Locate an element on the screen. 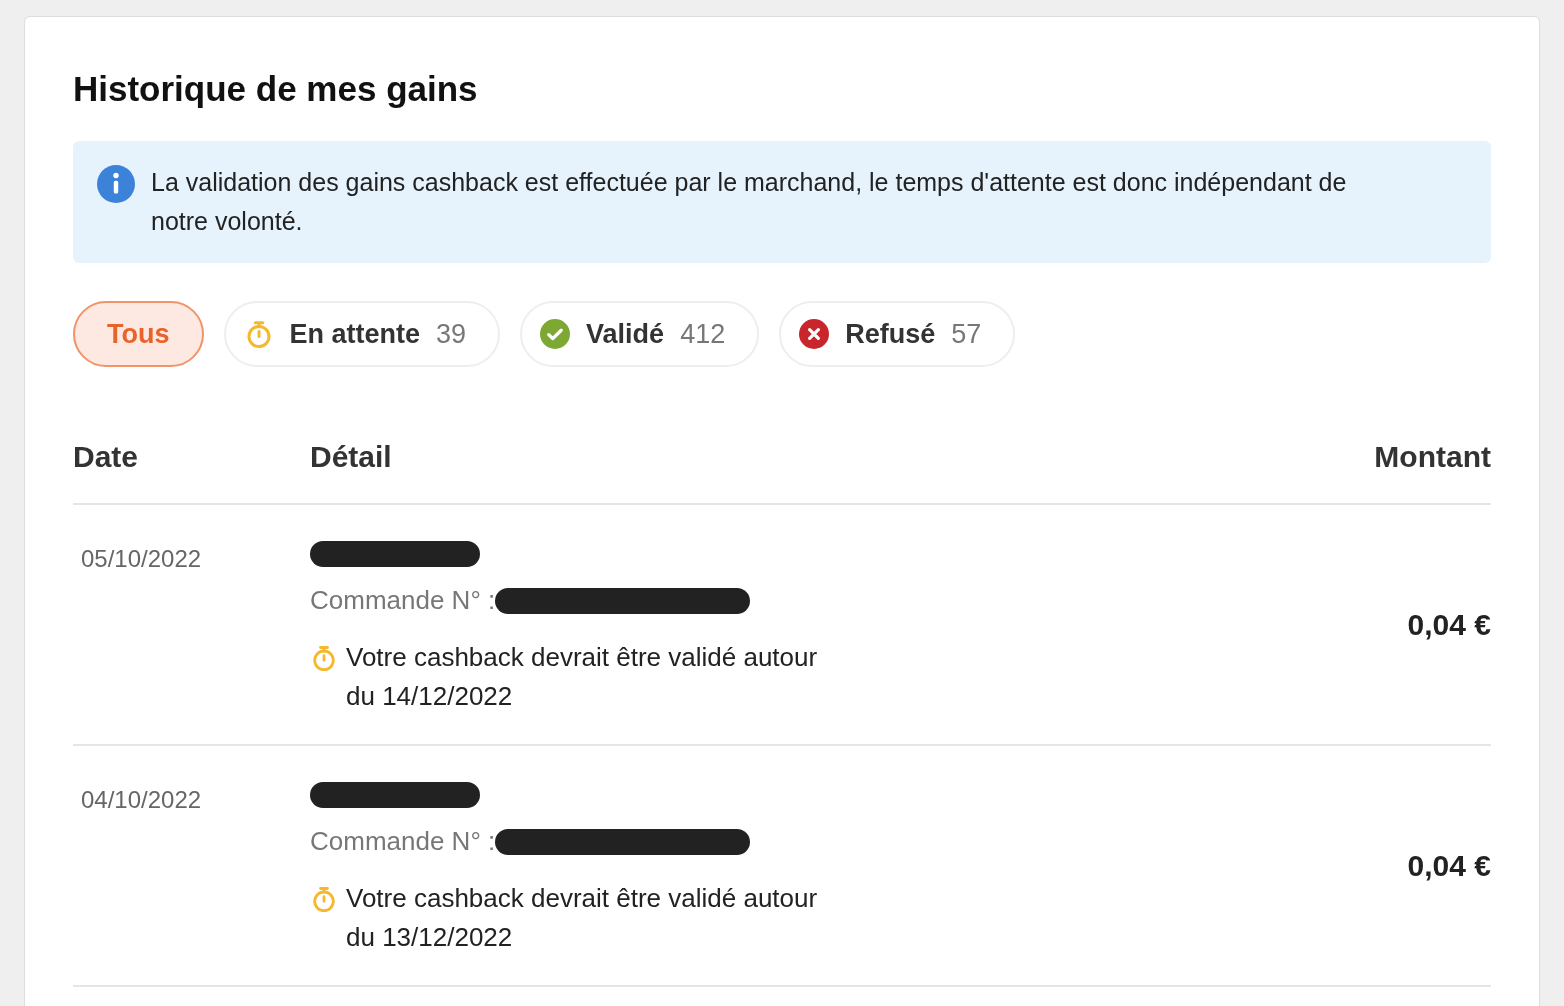 The width and height of the screenshot is (1564, 1006). status-note: Votre cashback devrait être validé autour du 13/12/2022 is located at coordinates (582, 918).